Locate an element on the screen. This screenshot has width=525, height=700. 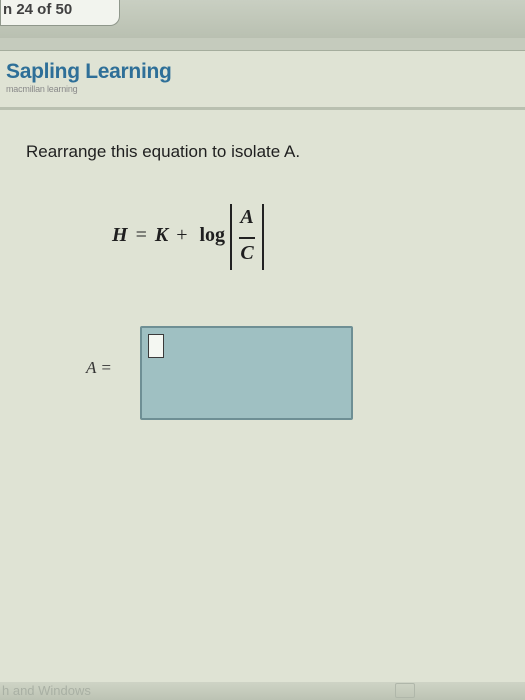
brand-title: Sapling Learning is located at coordinates (89, 71).